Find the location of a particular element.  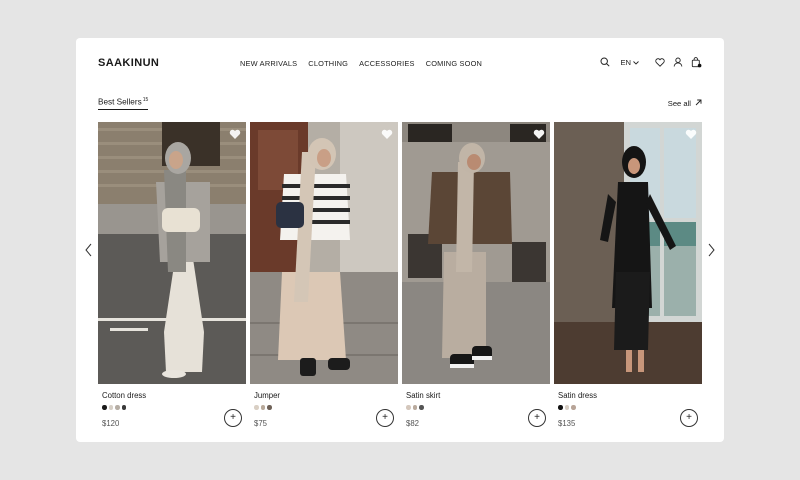

product-card: Satin skirt $82 + is located at coordinates (476, 277).